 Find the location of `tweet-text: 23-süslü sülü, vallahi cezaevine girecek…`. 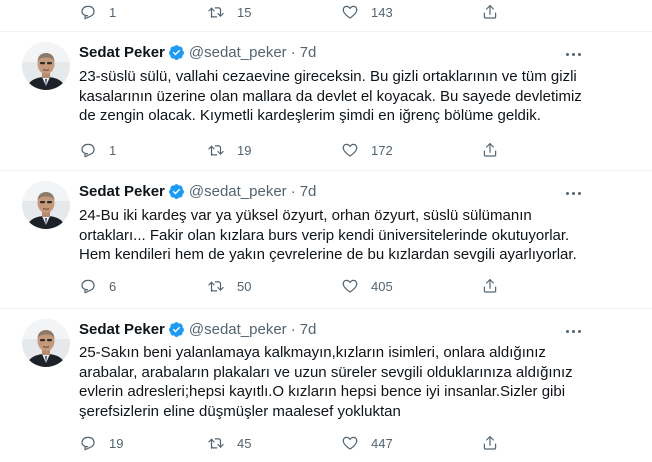

tweet-text: 23-süslü sülü, vallahi cezaevine girecek… is located at coordinates (330, 96).